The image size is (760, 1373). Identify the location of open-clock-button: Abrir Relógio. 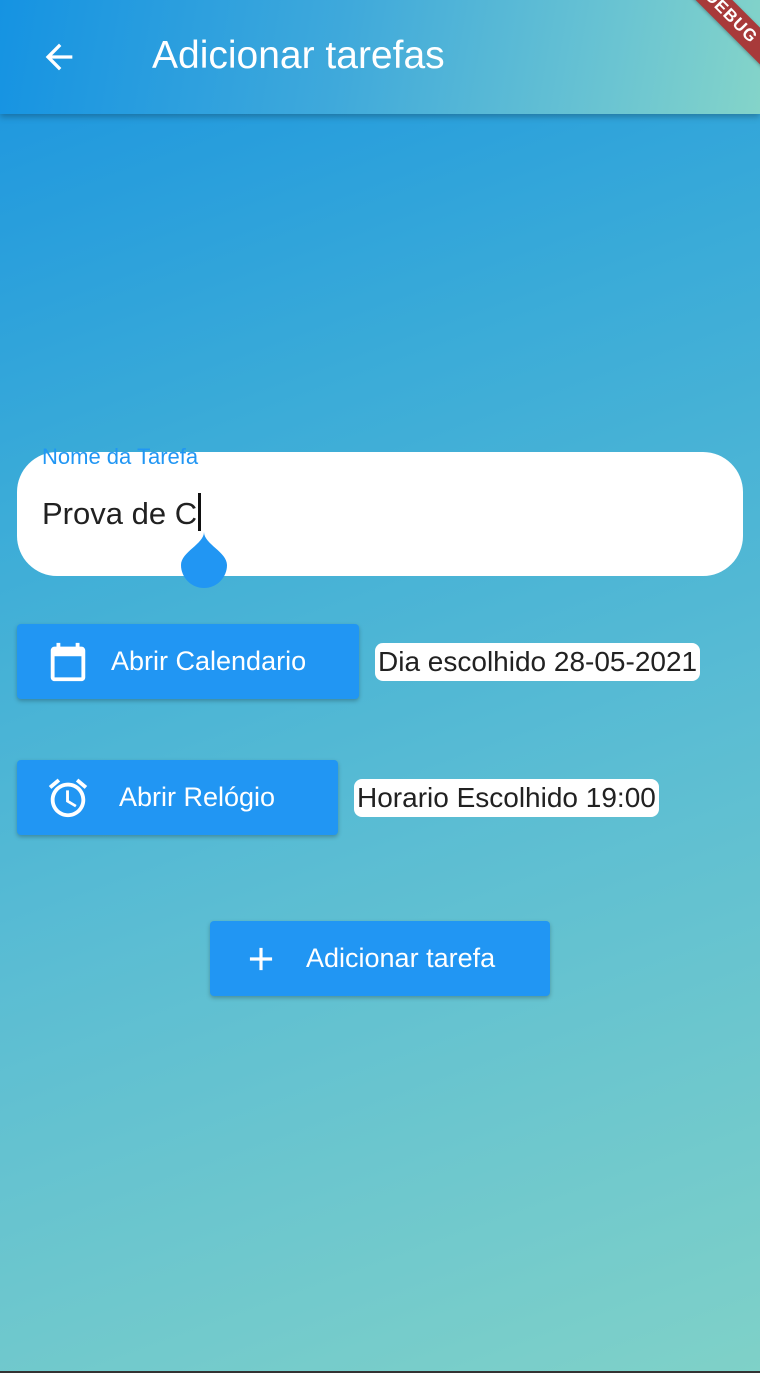
(177, 797).